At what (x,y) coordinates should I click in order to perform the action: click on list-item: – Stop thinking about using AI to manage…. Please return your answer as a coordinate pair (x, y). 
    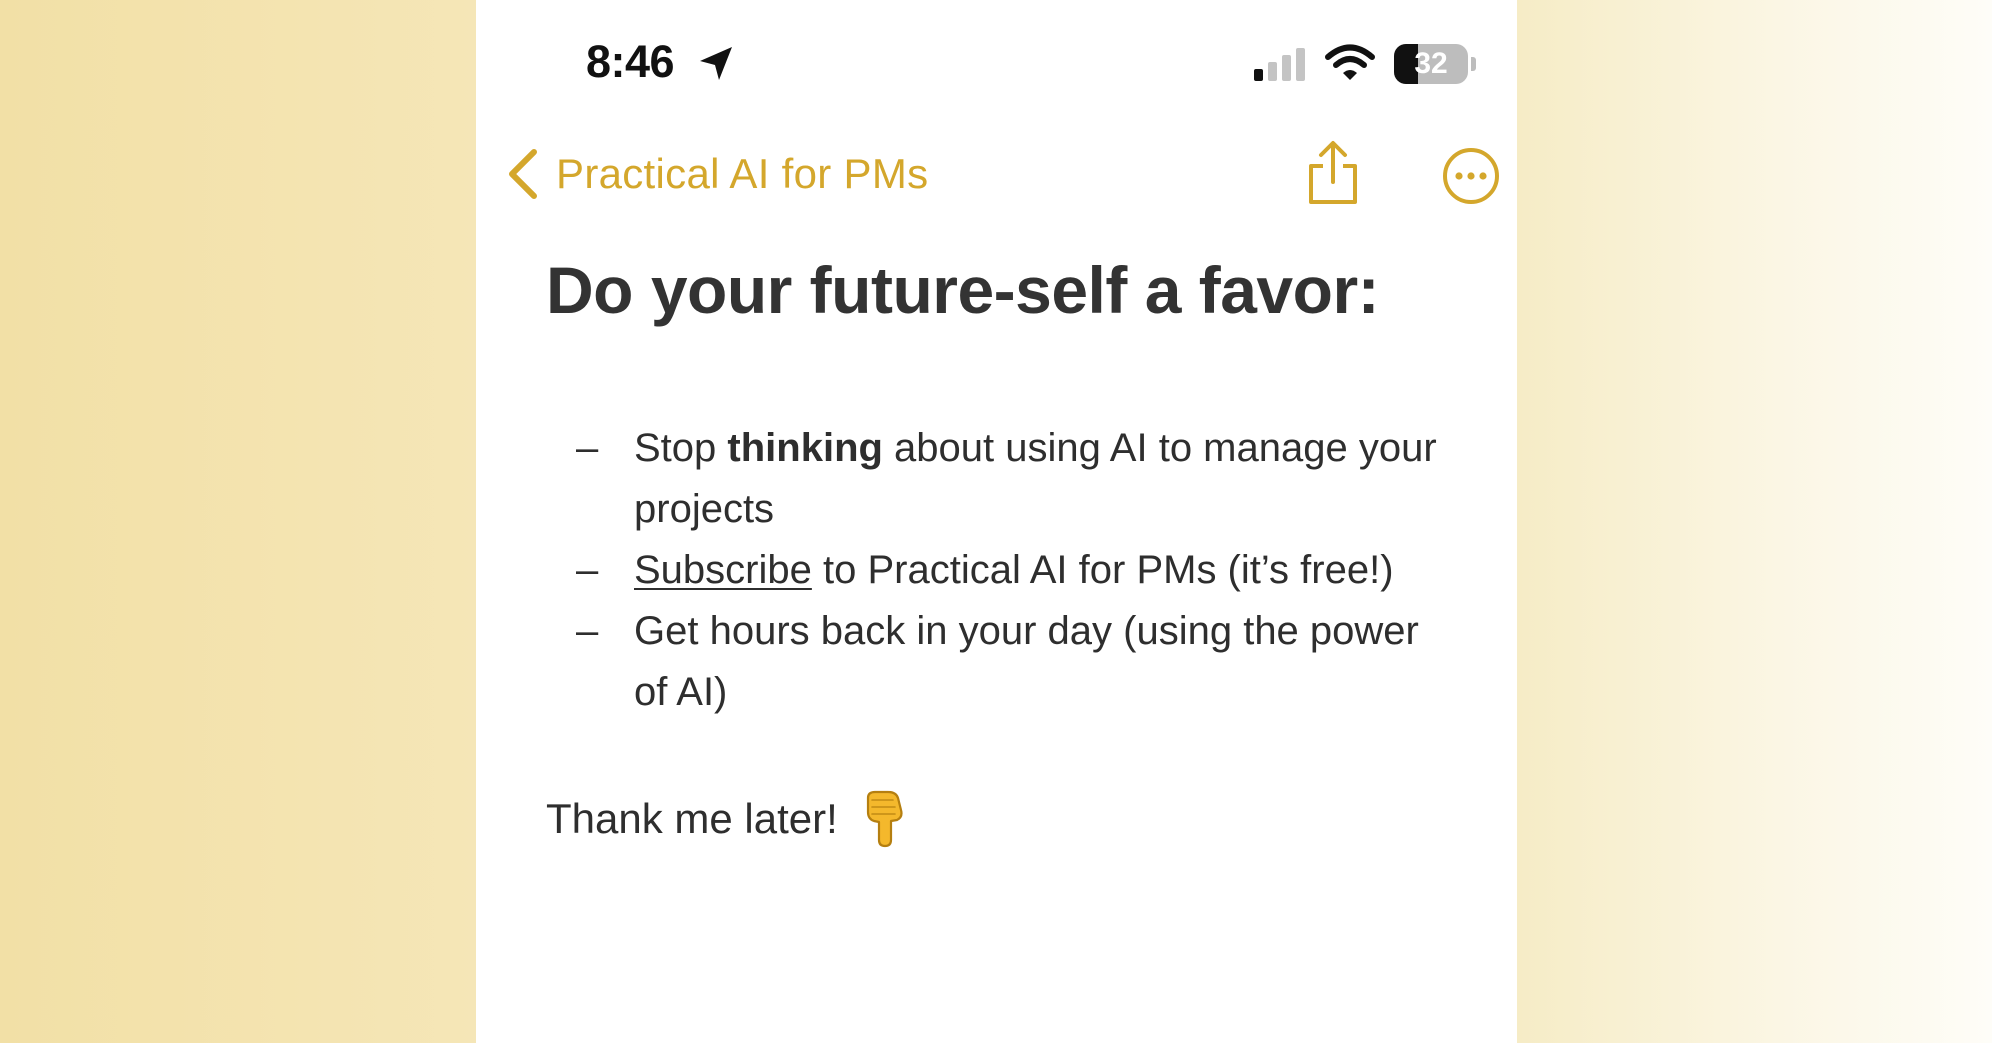
    Looking at the image, I should click on (1016, 479).